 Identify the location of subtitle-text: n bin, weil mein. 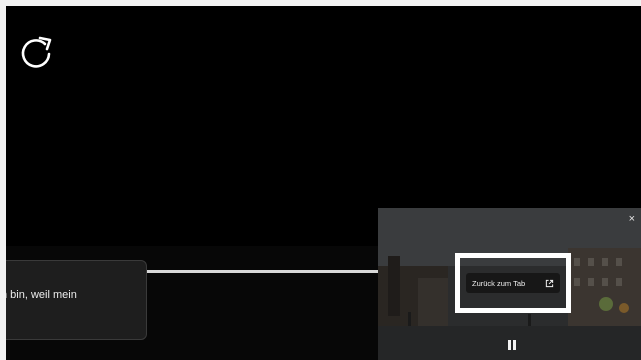
(41, 295).